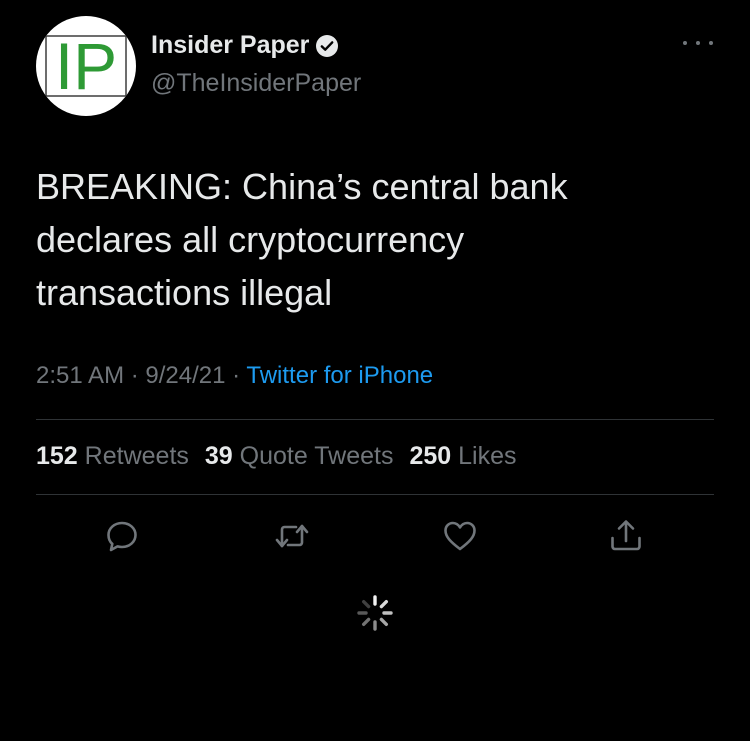  Describe the element at coordinates (302, 186) in the screenshot. I see `tweet-text-line: BREAKING: China’s central bank` at that location.